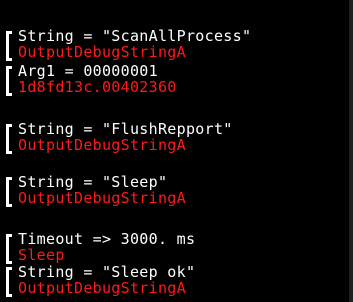  Describe the element at coordinates (176, 248) in the screenshot. I see `trace-entry: Timeout => 3000. ms Sleep` at that location.